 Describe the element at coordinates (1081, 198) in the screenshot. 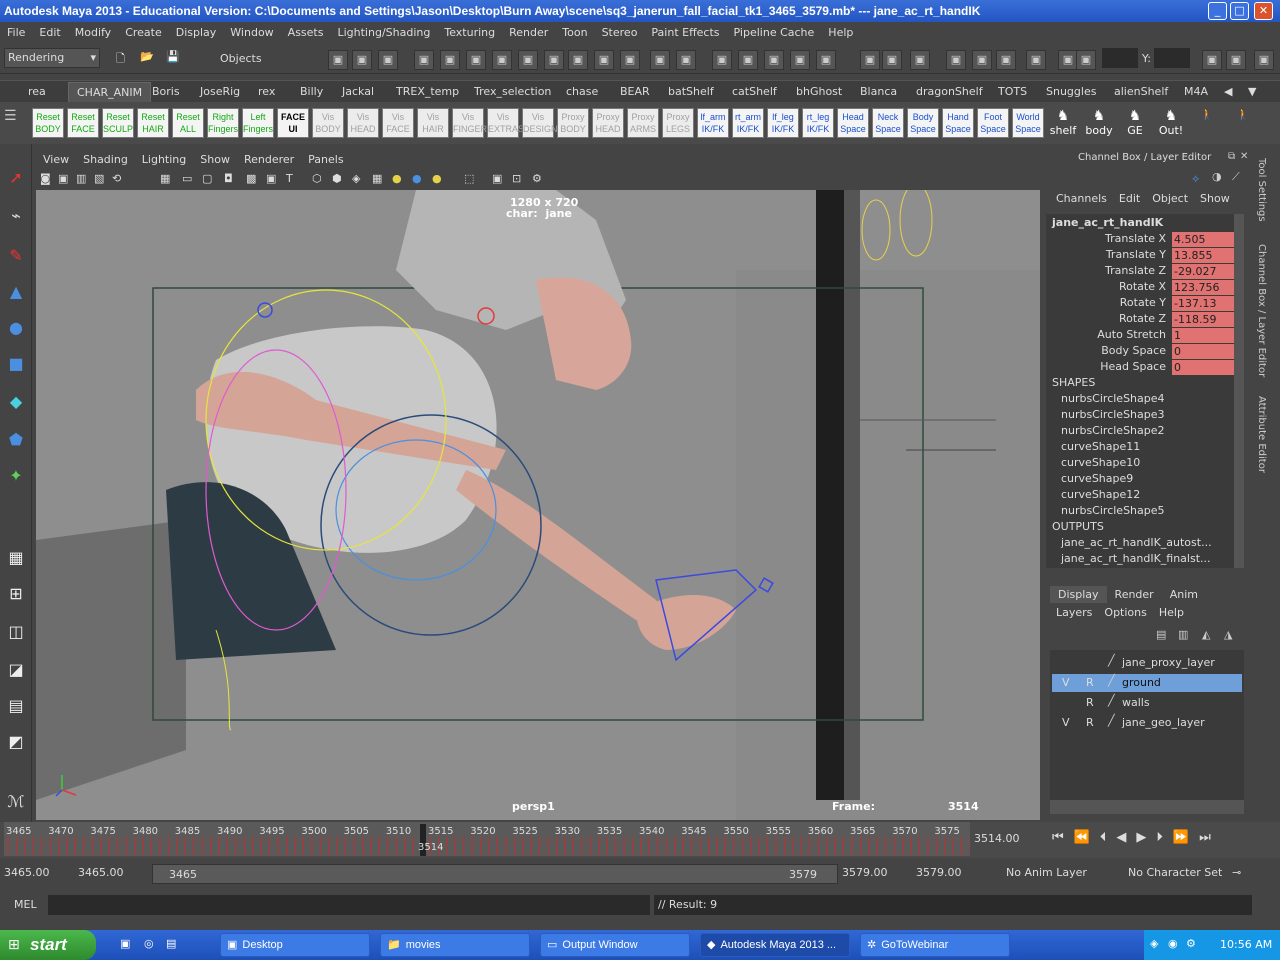

I see `channel-box-menu-item: Channels` at that location.